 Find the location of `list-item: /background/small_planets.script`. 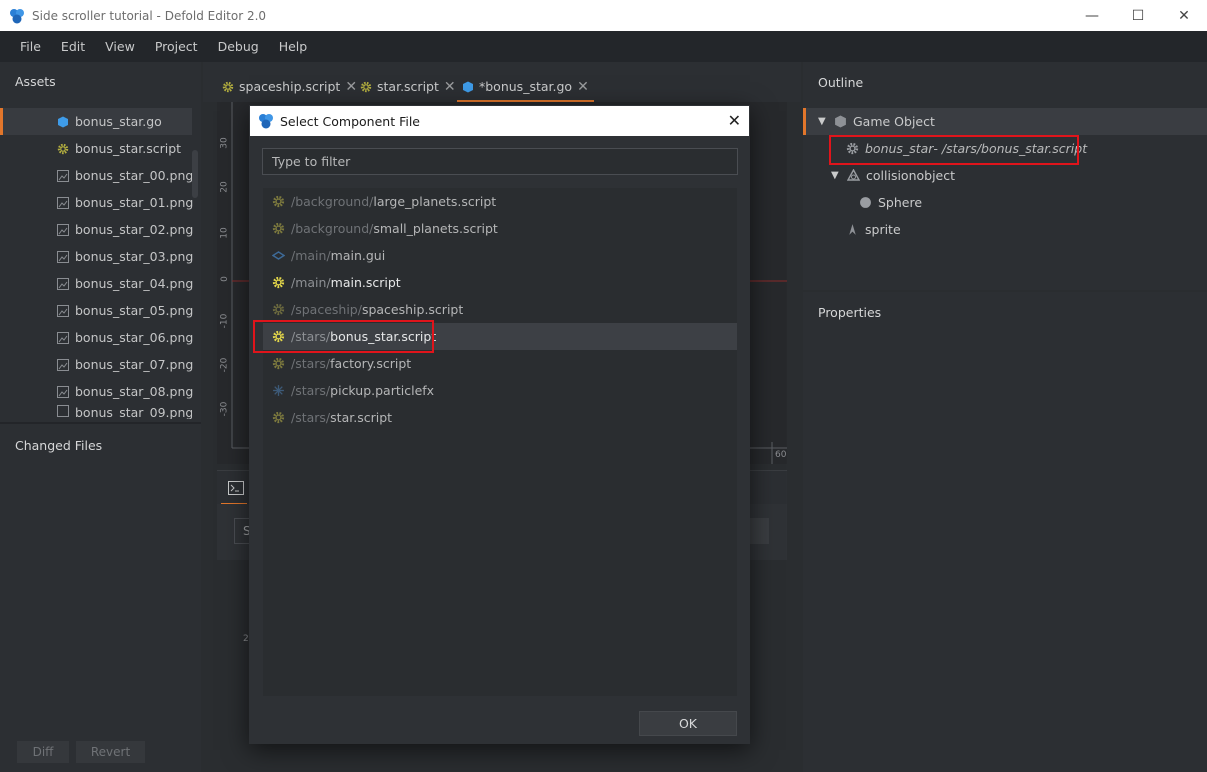

list-item: /background/small_planets.script is located at coordinates (500, 228).